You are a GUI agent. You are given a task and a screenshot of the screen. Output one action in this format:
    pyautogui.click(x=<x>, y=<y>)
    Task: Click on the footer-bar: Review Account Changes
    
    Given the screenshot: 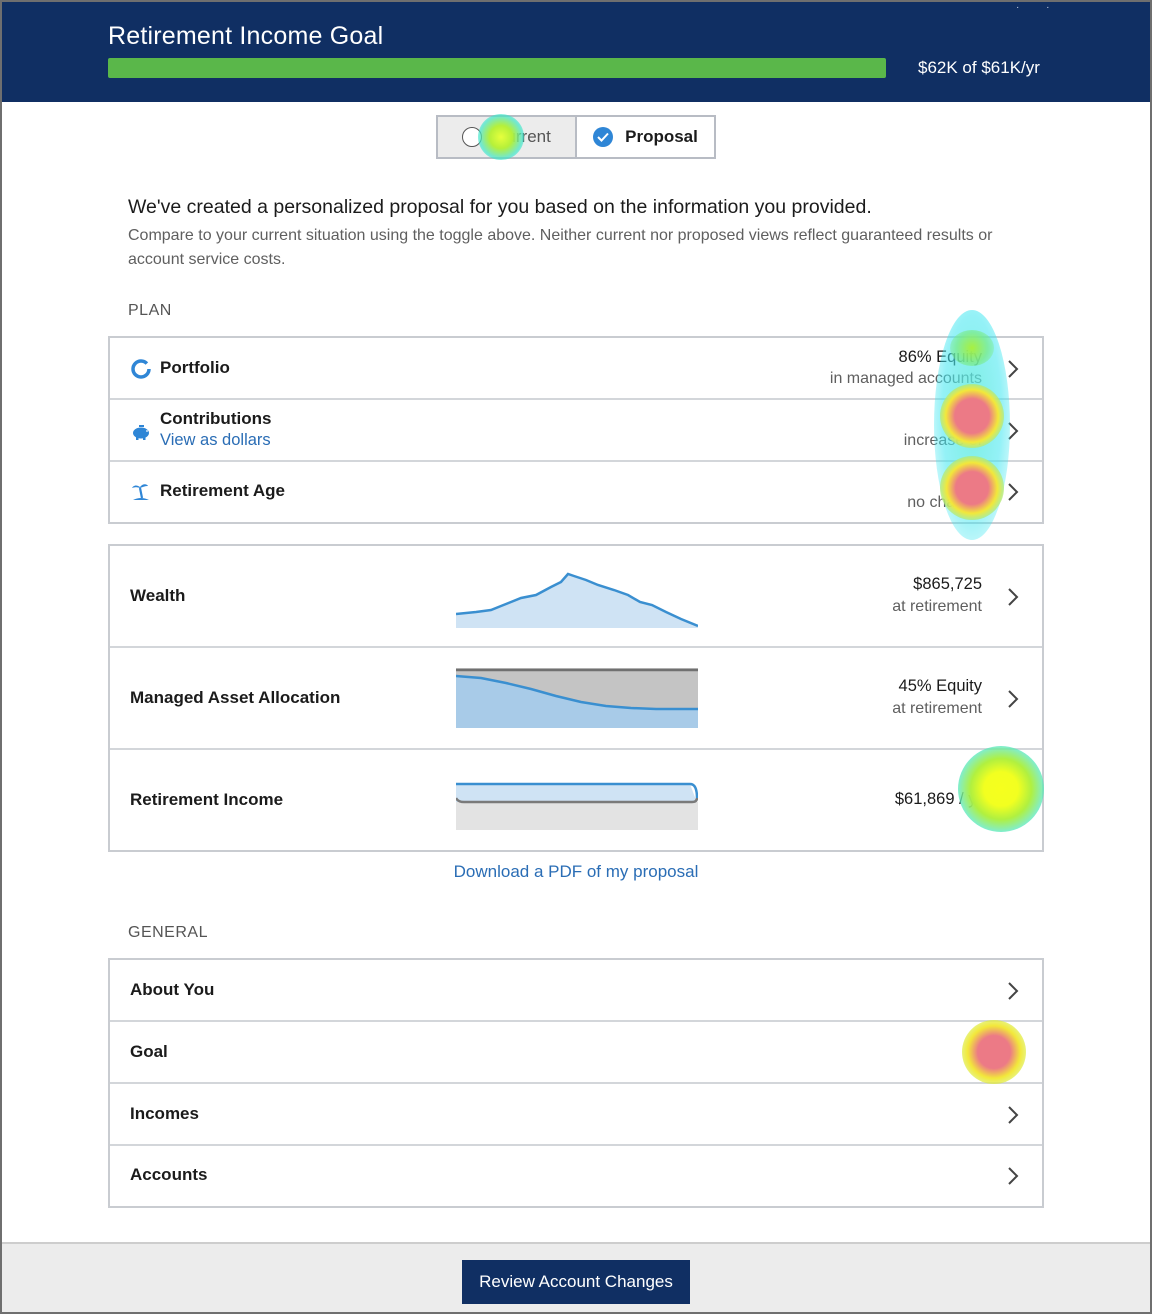 What is the action you would take?
    pyautogui.click(x=576, y=1278)
    